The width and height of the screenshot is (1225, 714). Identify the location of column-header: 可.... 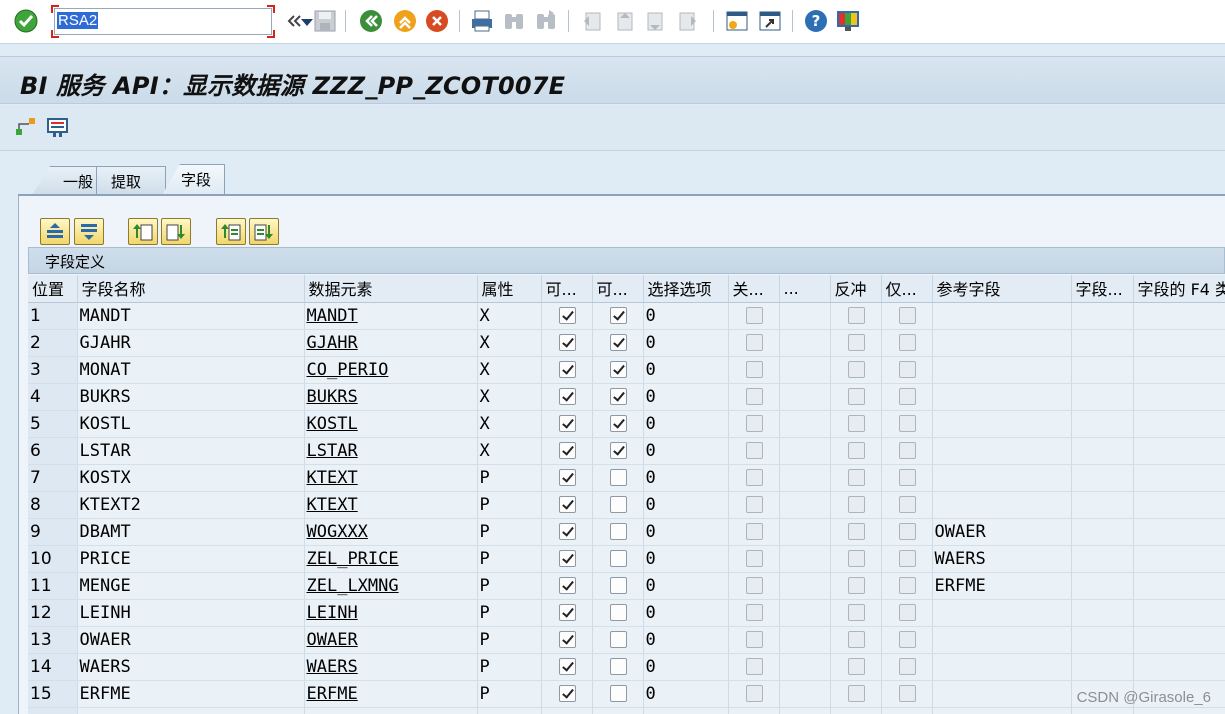
(618, 289).